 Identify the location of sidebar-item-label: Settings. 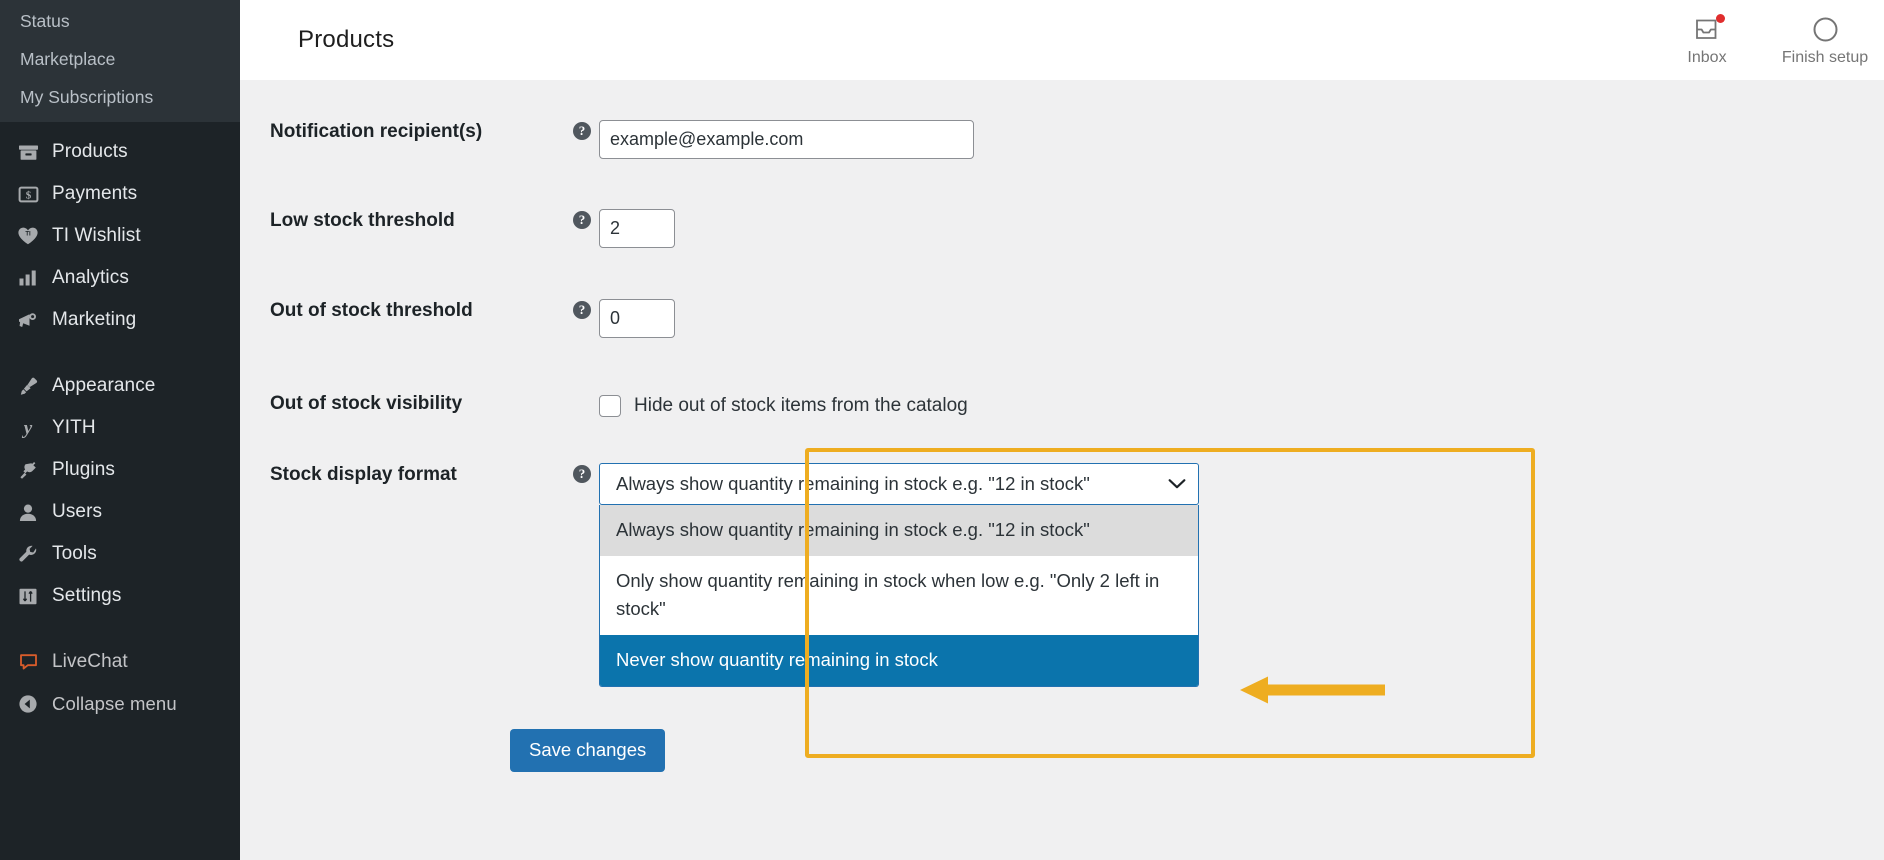
(87, 595).